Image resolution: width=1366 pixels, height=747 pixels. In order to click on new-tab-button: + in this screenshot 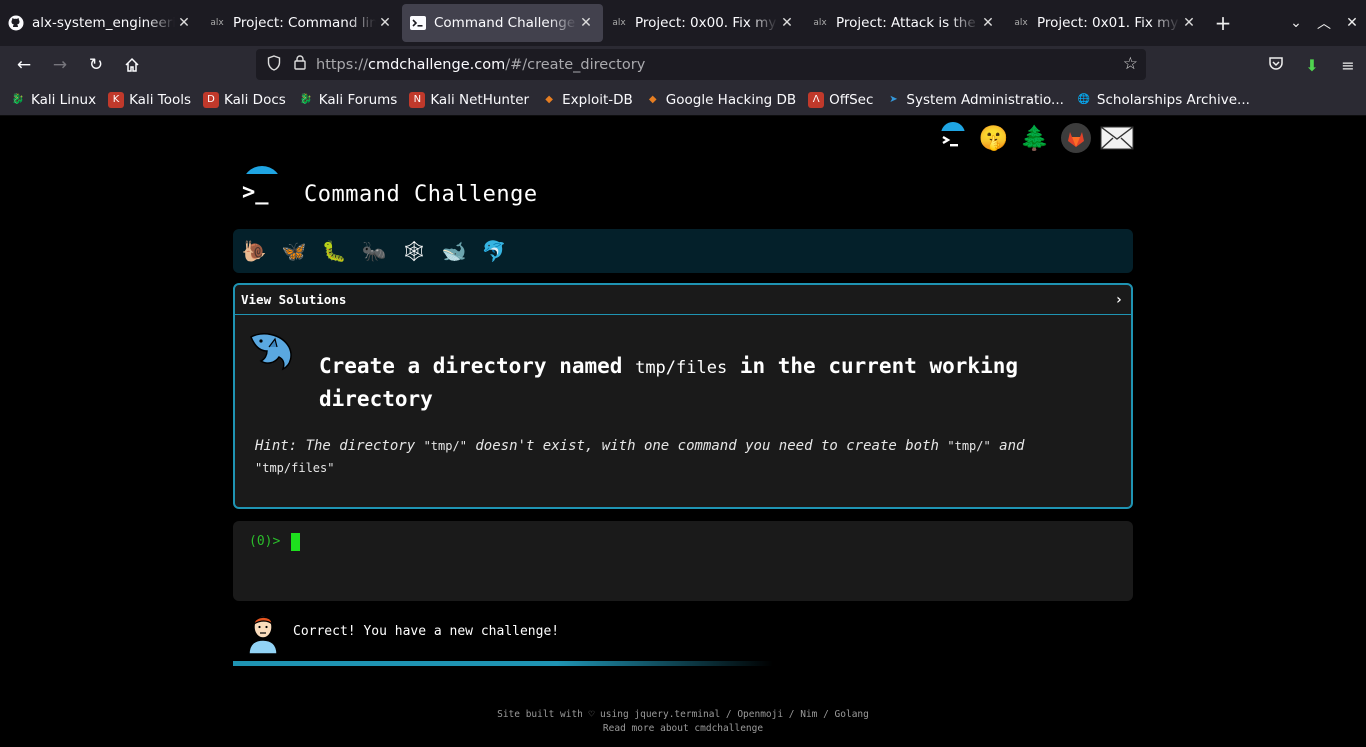, I will do `click(1223, 23)`.